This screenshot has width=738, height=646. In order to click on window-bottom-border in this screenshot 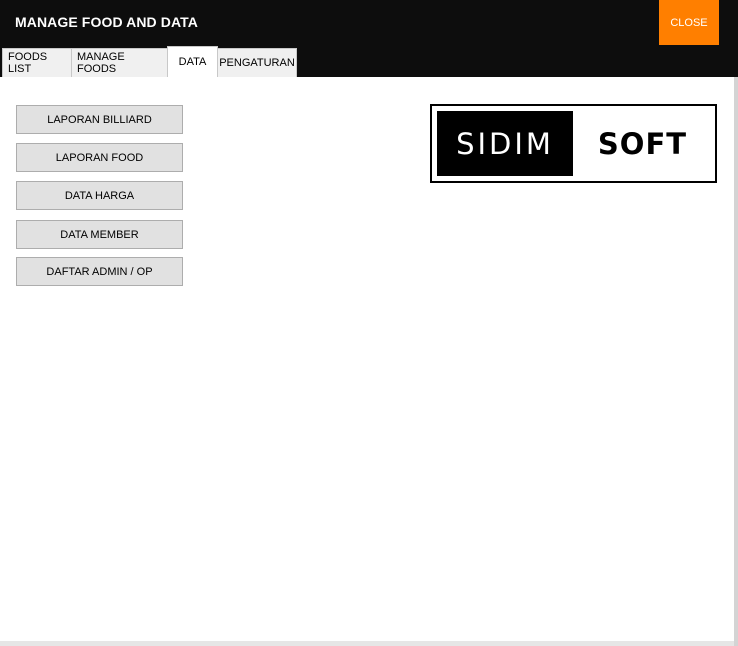, I will do `click(367, 643)`.